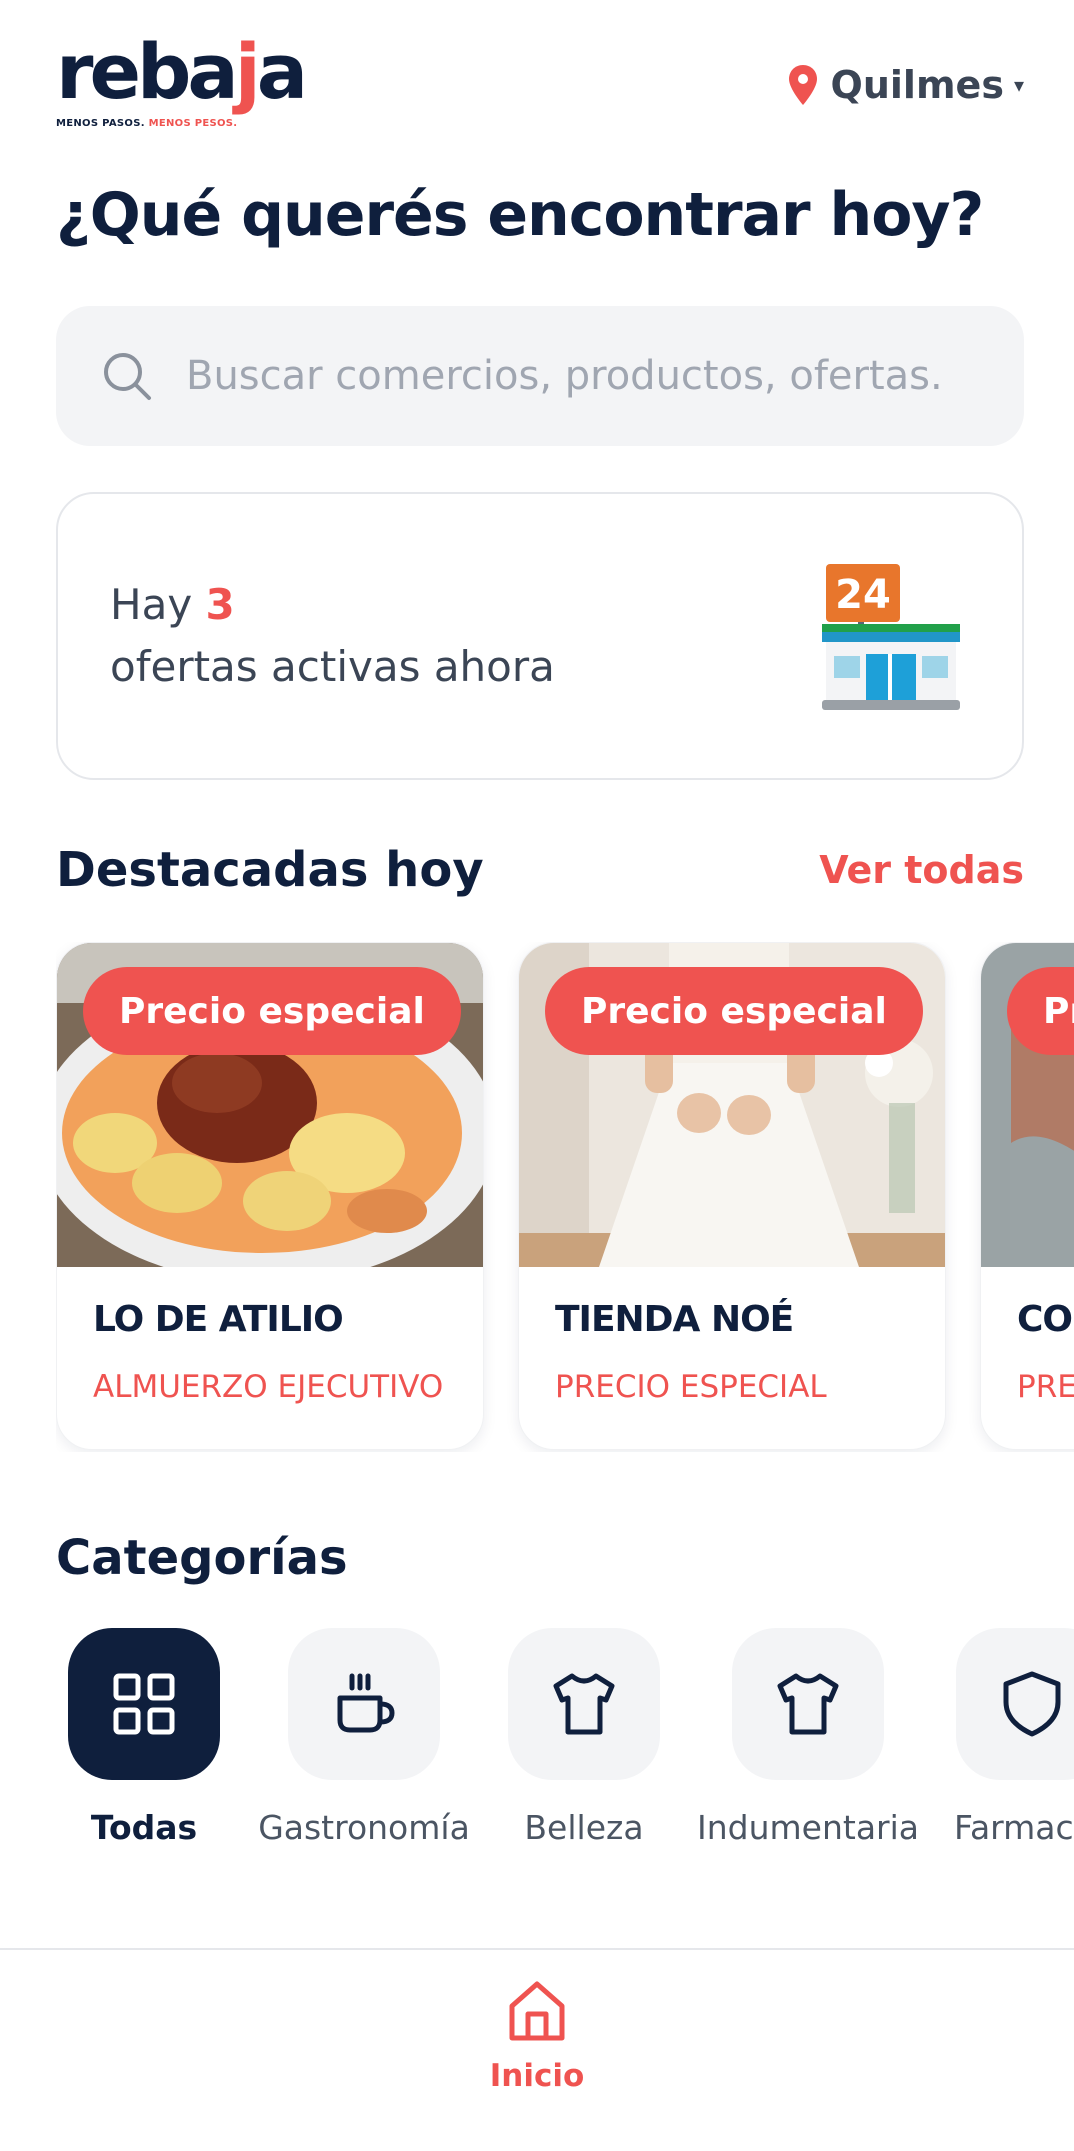 This screenshot has height=2151, width=1074. What do you see at coordinates (151, 604) in the screenshot?
I see `offers-prefix: Hay` at bounding box center [151, 604].